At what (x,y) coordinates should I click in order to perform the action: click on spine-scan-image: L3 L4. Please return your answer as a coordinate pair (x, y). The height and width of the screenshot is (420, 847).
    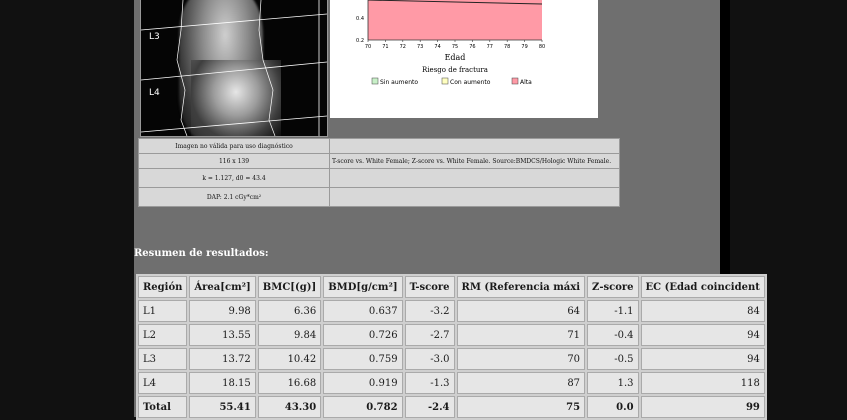
    Looking at the image, I should click on (234, 68).